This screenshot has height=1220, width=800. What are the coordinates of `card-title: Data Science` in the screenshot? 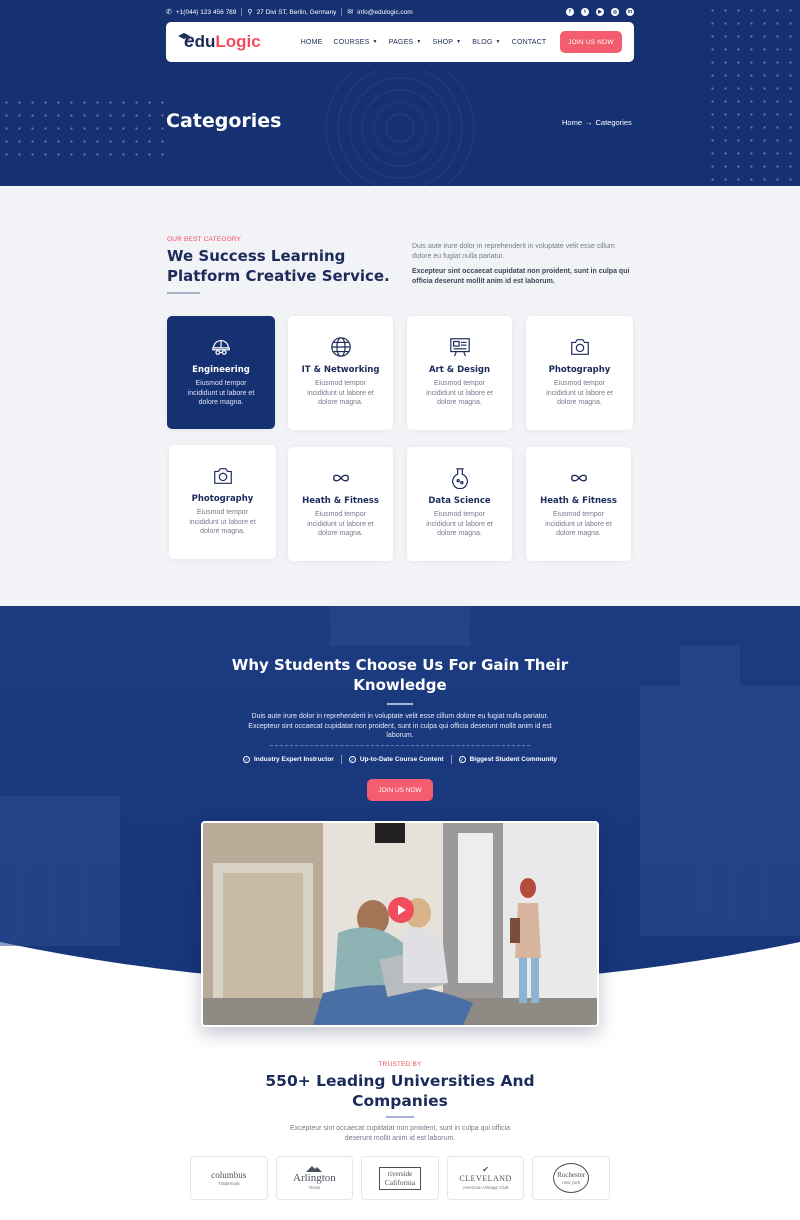 It's located at (459, 501).